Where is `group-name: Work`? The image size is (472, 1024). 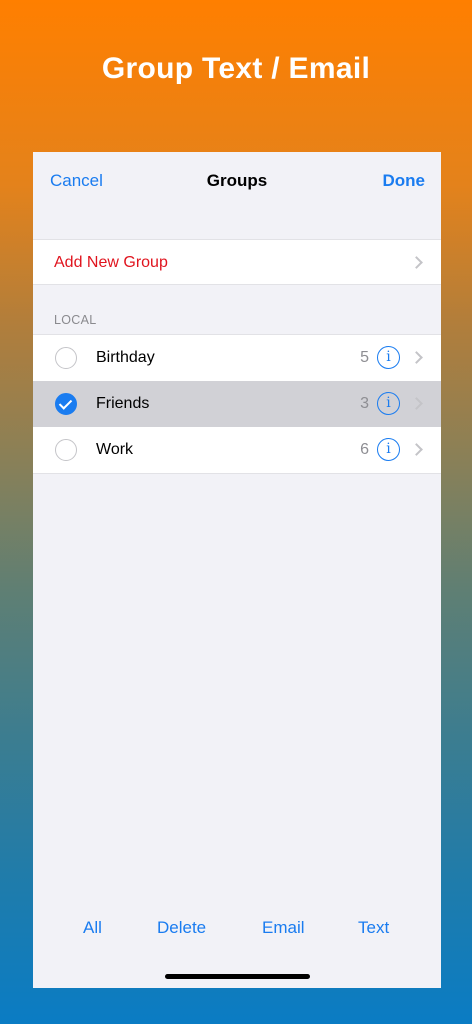 group-name: Work is located at coordinates (115, 449).